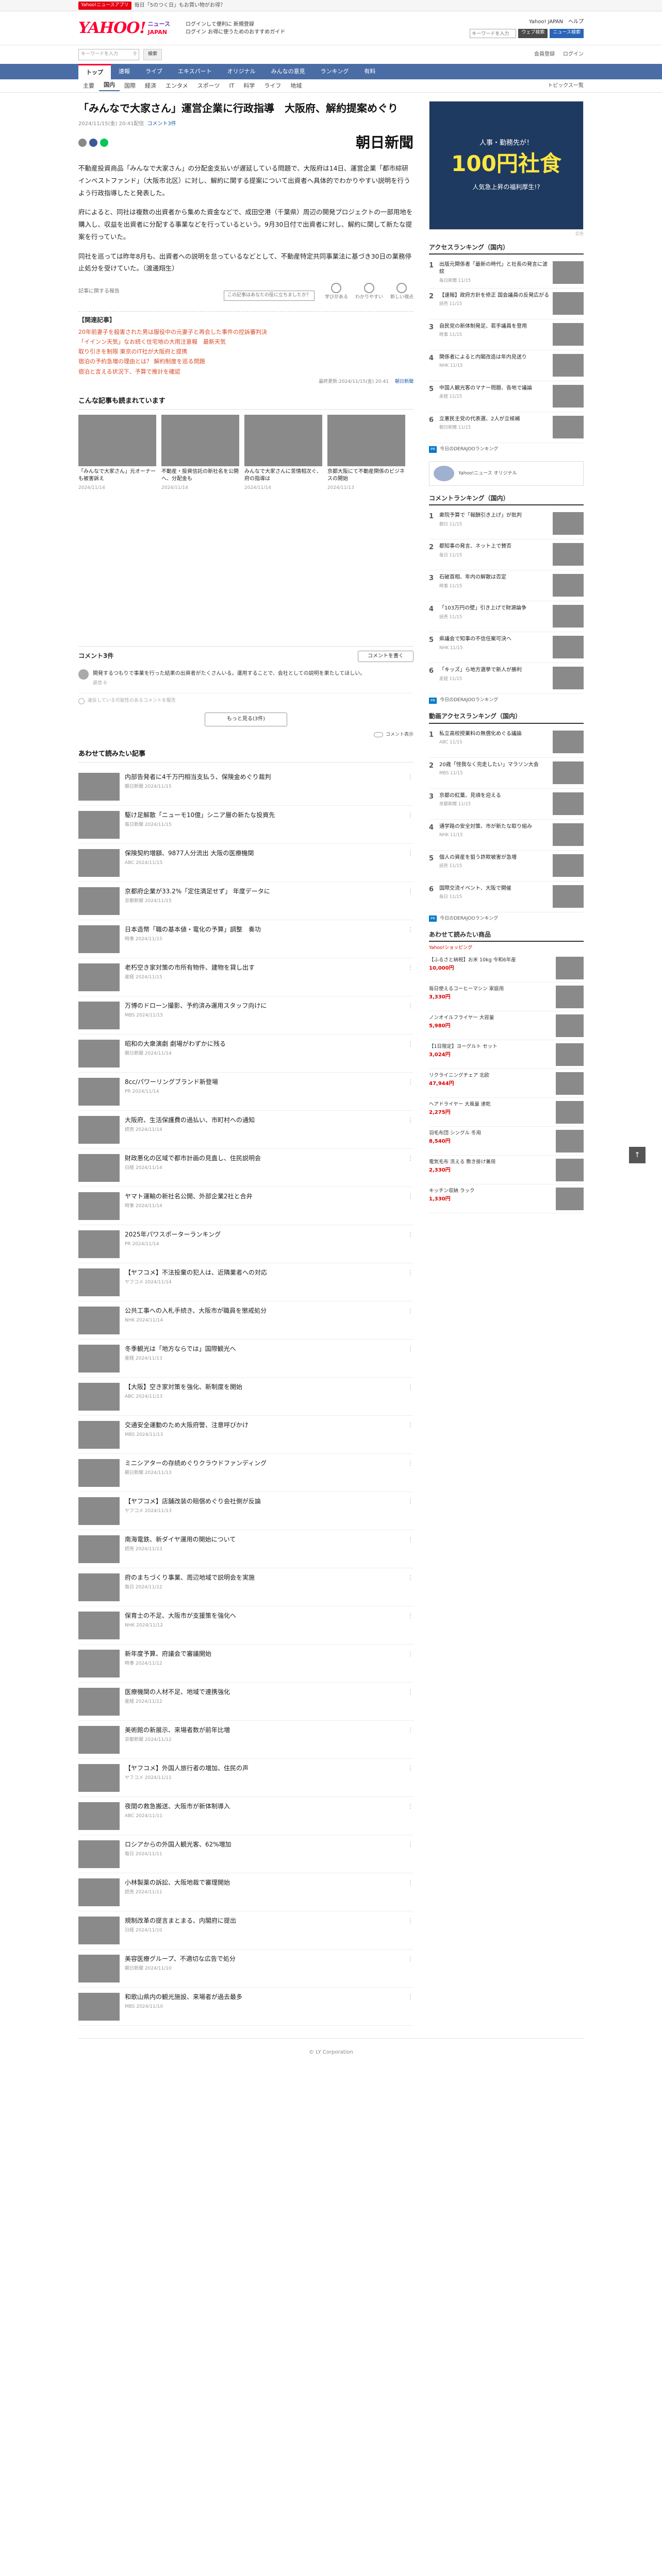 The width and height of the screenshot is (662, 2576). Describe the element at coordinates (154, 71) in the screenshot. I see `nav-live: ライブ` at that location.